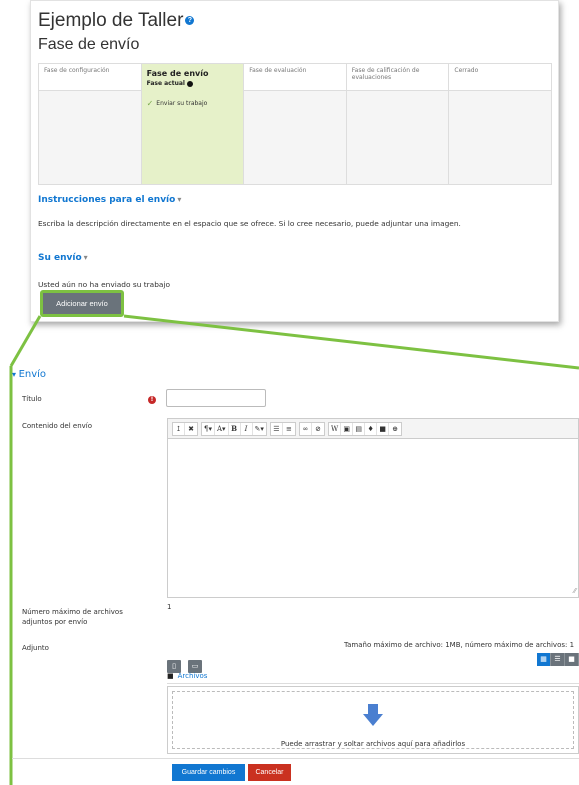 Image resolution: width=579 pixels, height=785 pixels. What do you see at coordinates (222, 428) in the screenshot?
I see `font-color-icon: A▾` at bounding box center [222, 428].